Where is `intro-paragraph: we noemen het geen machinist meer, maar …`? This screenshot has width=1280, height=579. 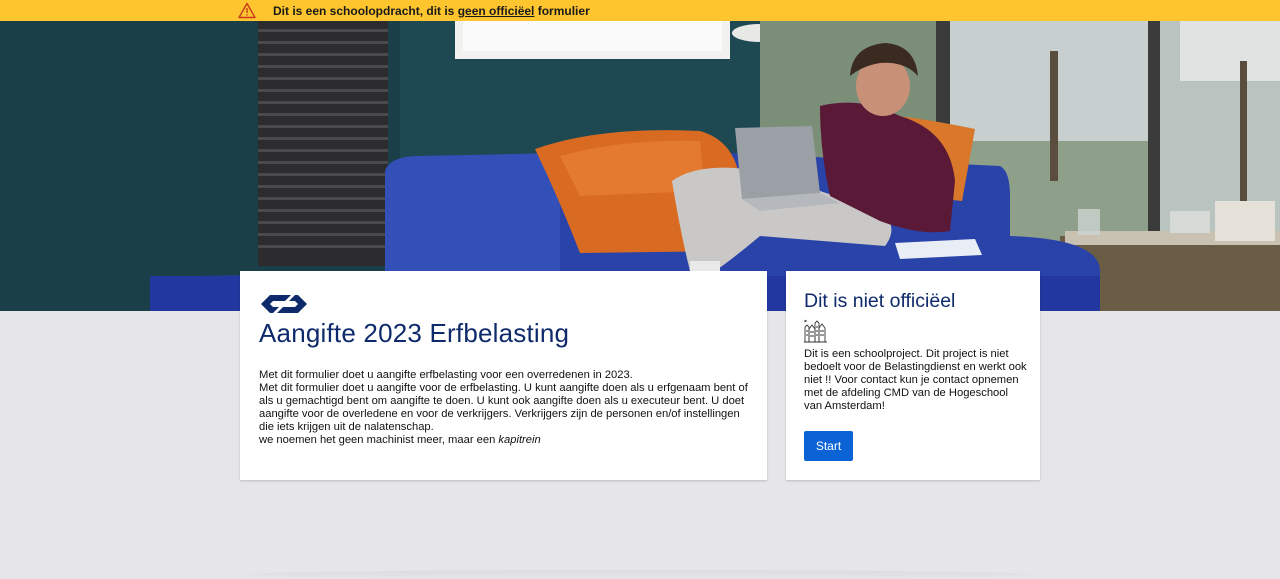 intro-paragraph: we noemen het geen machinist meer, maar … is located at coordinates (400, 440).